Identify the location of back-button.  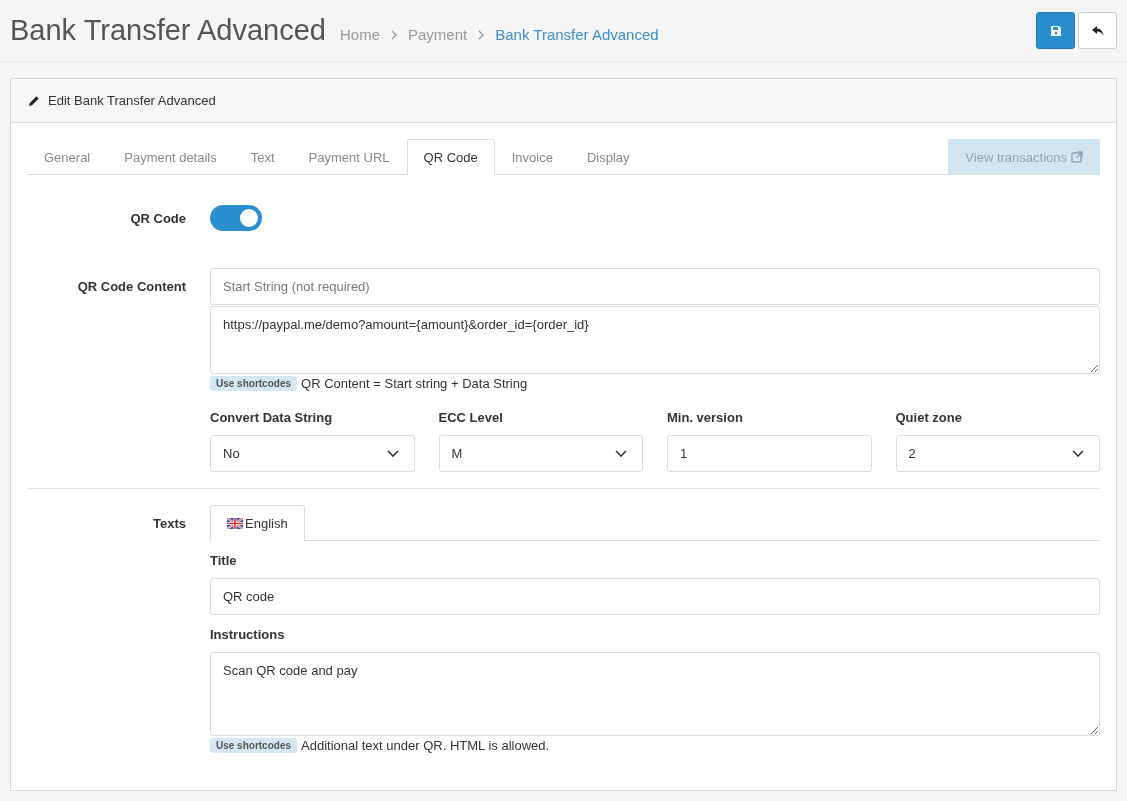
(1097, 30).